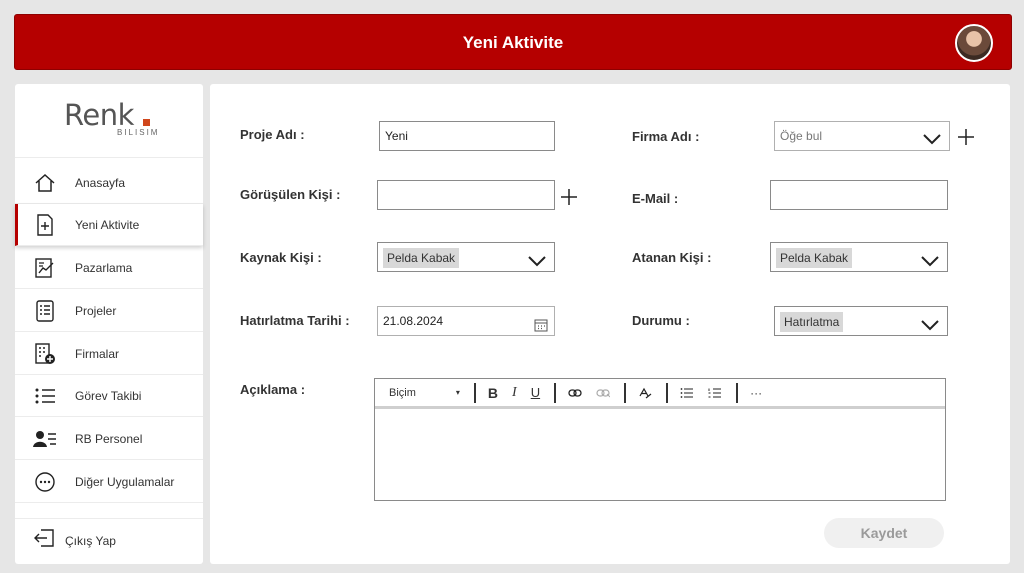 Image resolution: width=1024 pixels, height=573 pixels. What do you see at coordinates (146, 122) in the screenshot?
I see `logo-dot` at bounding box center [146, 122].